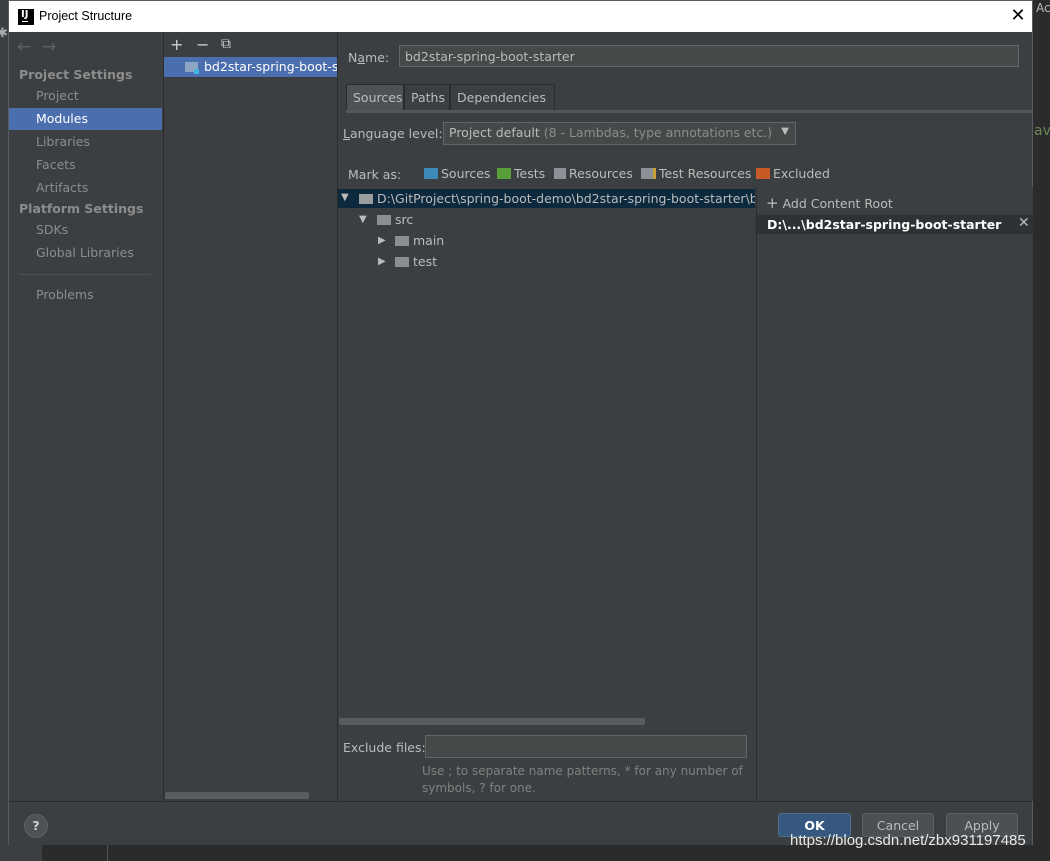  I want to click on add-content-root-label: Add Content Root, so click(837, 203).